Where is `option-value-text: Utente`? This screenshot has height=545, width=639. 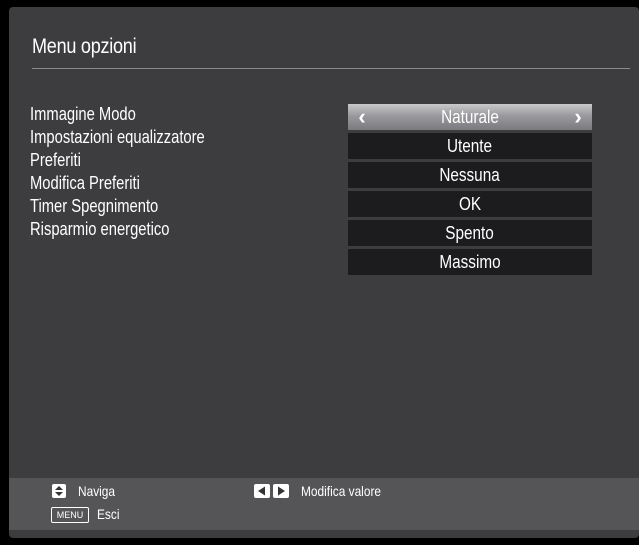
option-value-text: Utente is located at coordinates (470, 146).